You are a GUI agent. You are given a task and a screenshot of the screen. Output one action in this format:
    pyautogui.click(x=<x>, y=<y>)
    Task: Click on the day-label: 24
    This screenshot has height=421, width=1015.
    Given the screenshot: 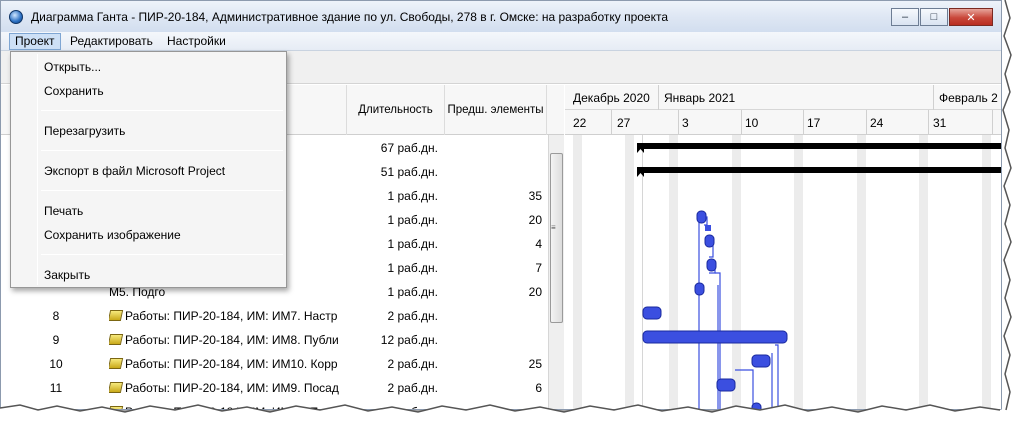 What is the action you would take?
    pyautogui.click(x=877, y=123)
    